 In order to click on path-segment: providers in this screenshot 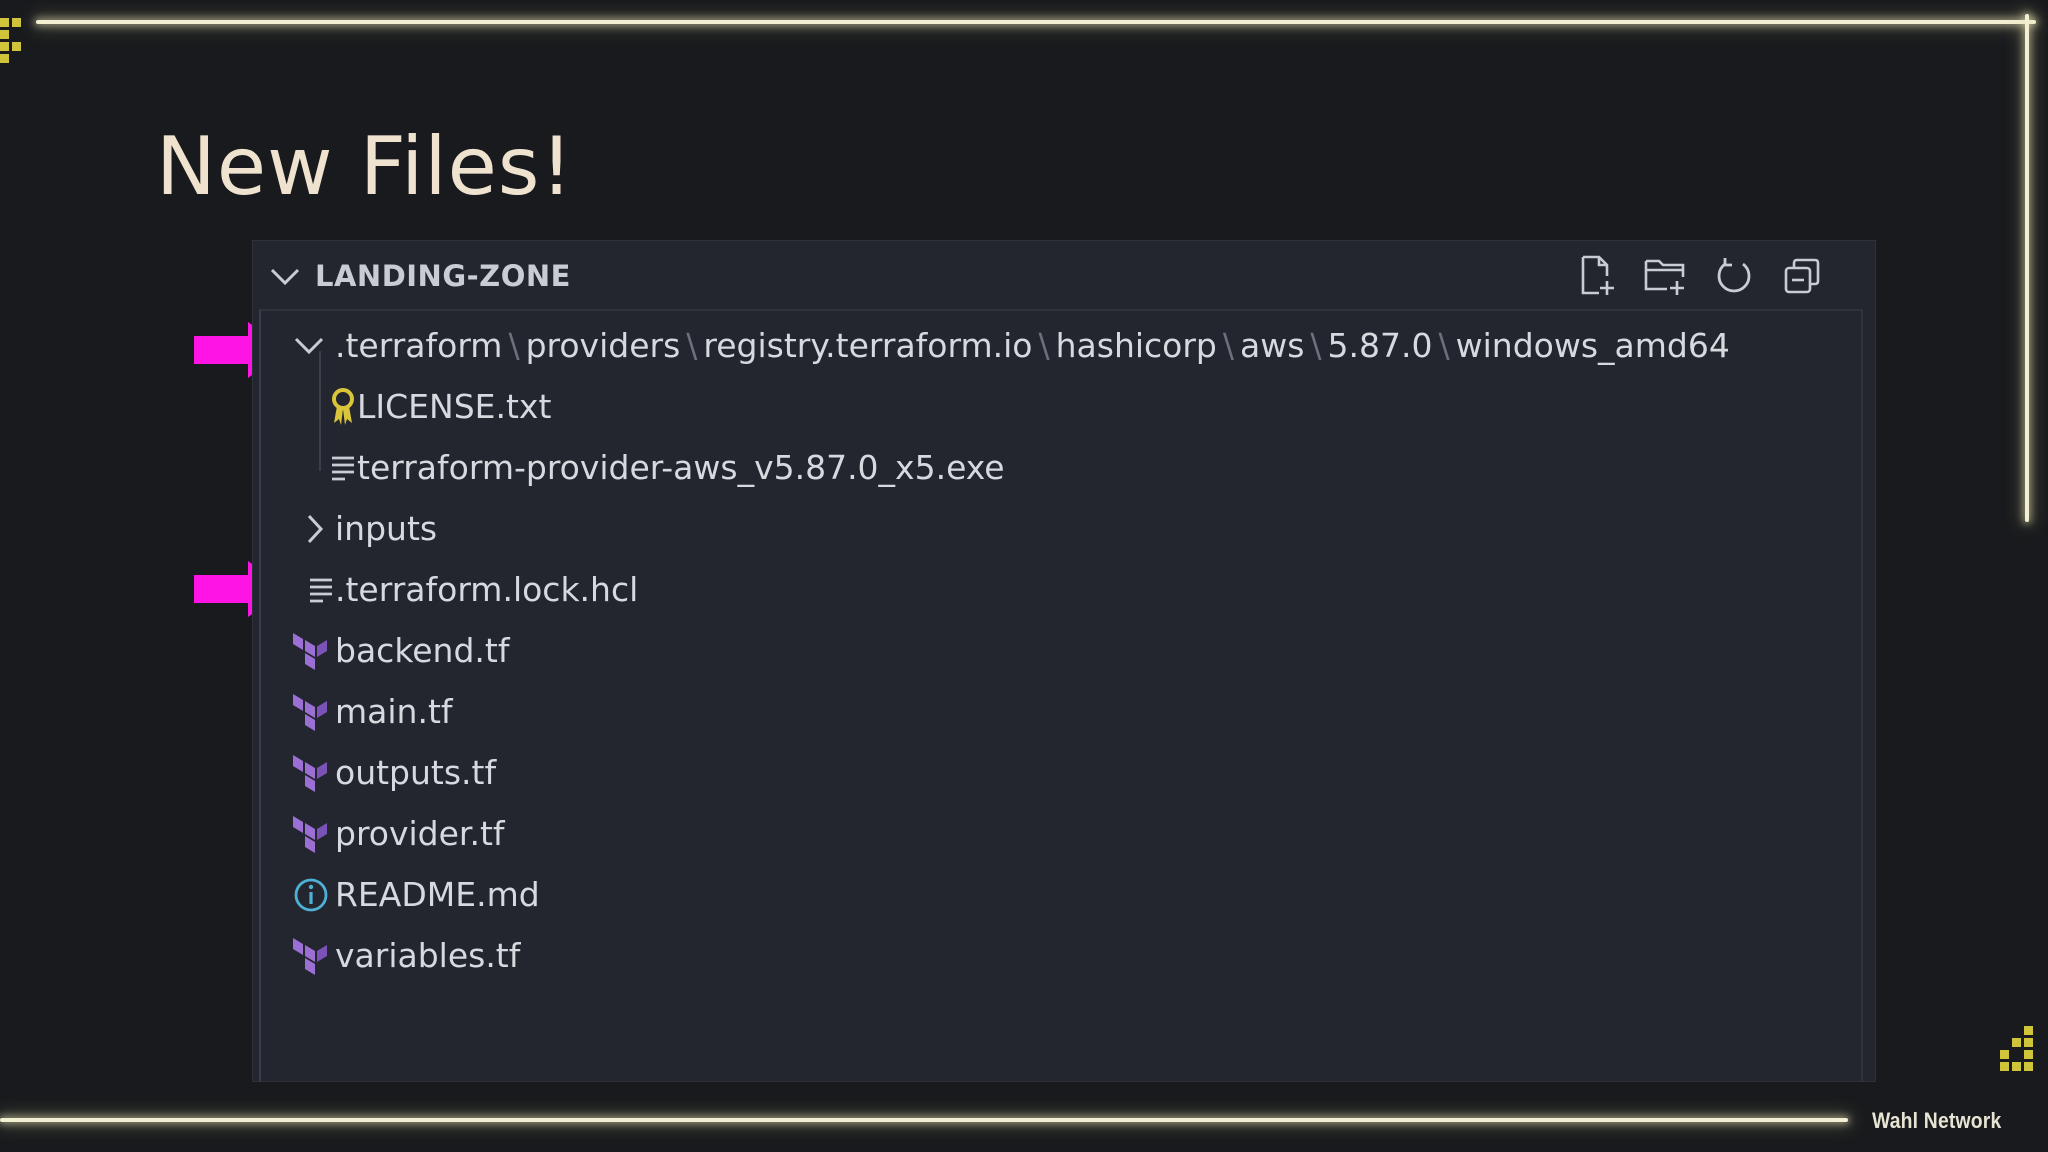, I will do `click(603, 345)`.